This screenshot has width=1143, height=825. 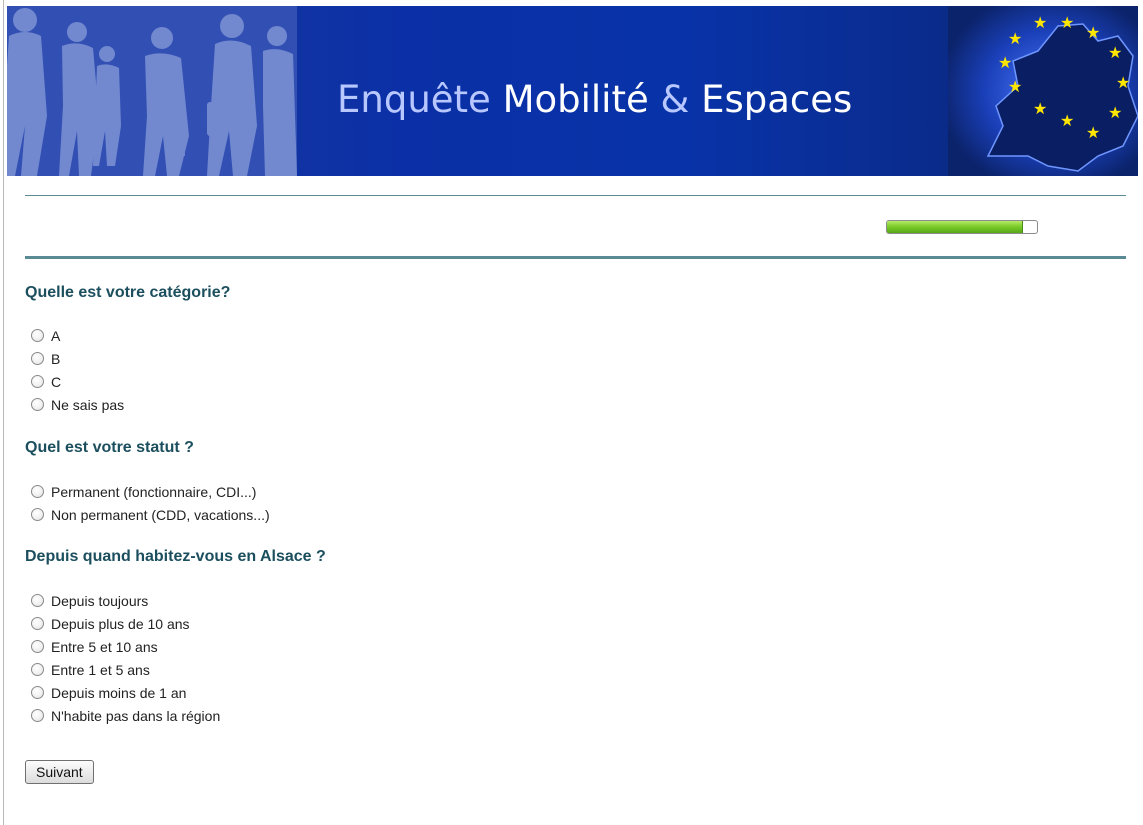 I want to click on option-label: Entre 1 et 5 ans, so click(x=100, y=669).